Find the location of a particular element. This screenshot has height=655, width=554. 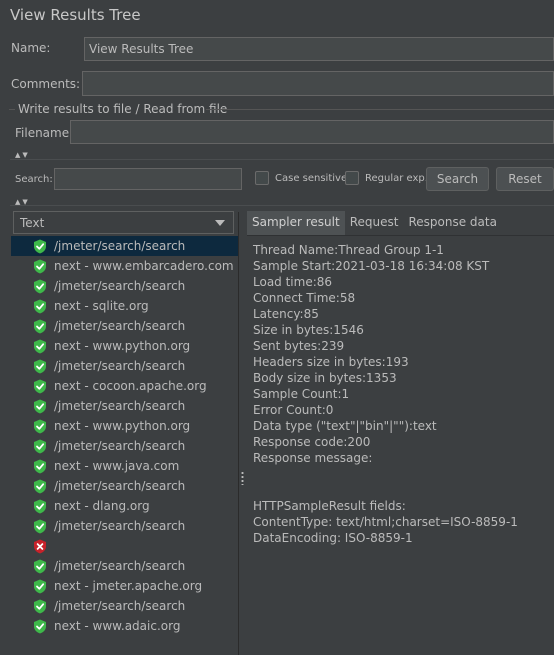

tree-row: next - sqlite.org is located at coordinates (124, 306).